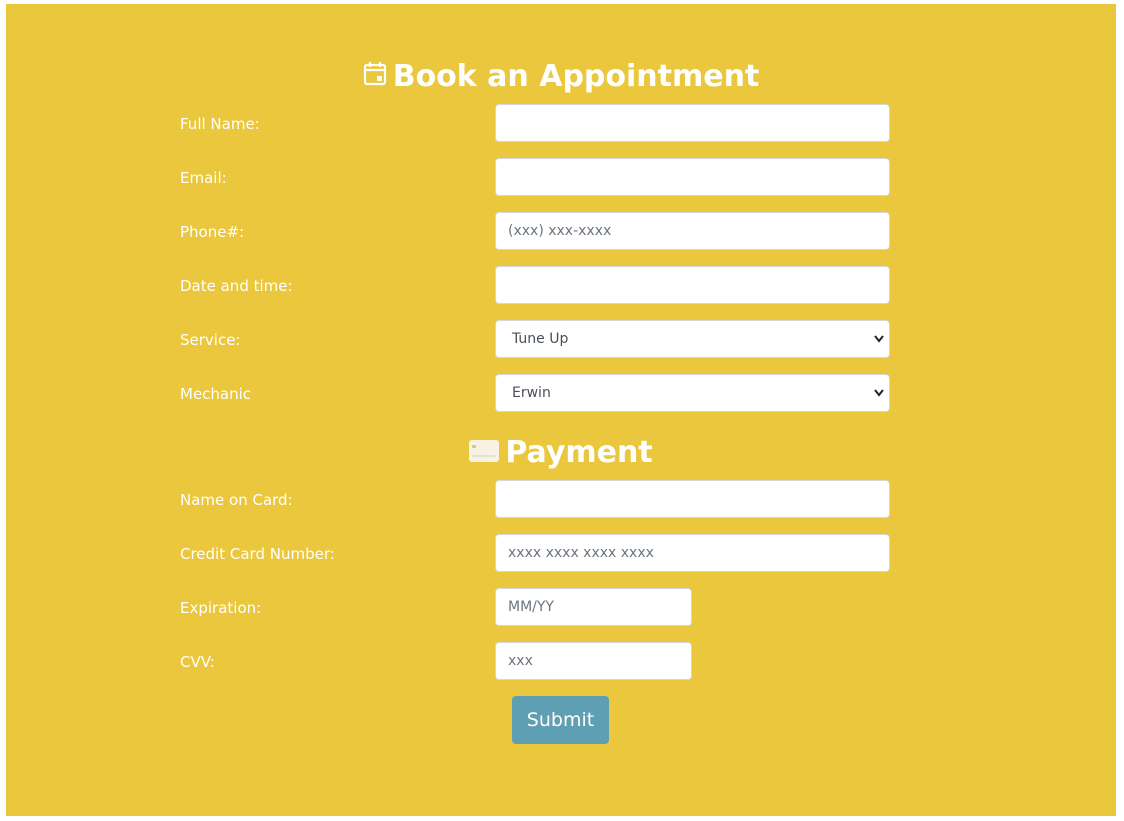 The width and height of the screenshot is (1124, 821). Describe the element at coordinates (484, 453) in the screenshot. I see `credit-card-icon` at that location.